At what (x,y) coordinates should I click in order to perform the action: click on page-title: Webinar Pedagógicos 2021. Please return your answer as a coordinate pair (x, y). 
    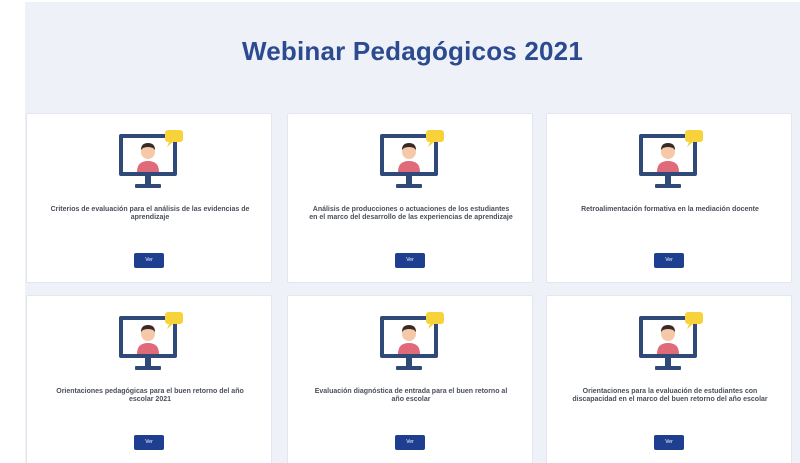
    Looking at the image, I should click on (412, 51).